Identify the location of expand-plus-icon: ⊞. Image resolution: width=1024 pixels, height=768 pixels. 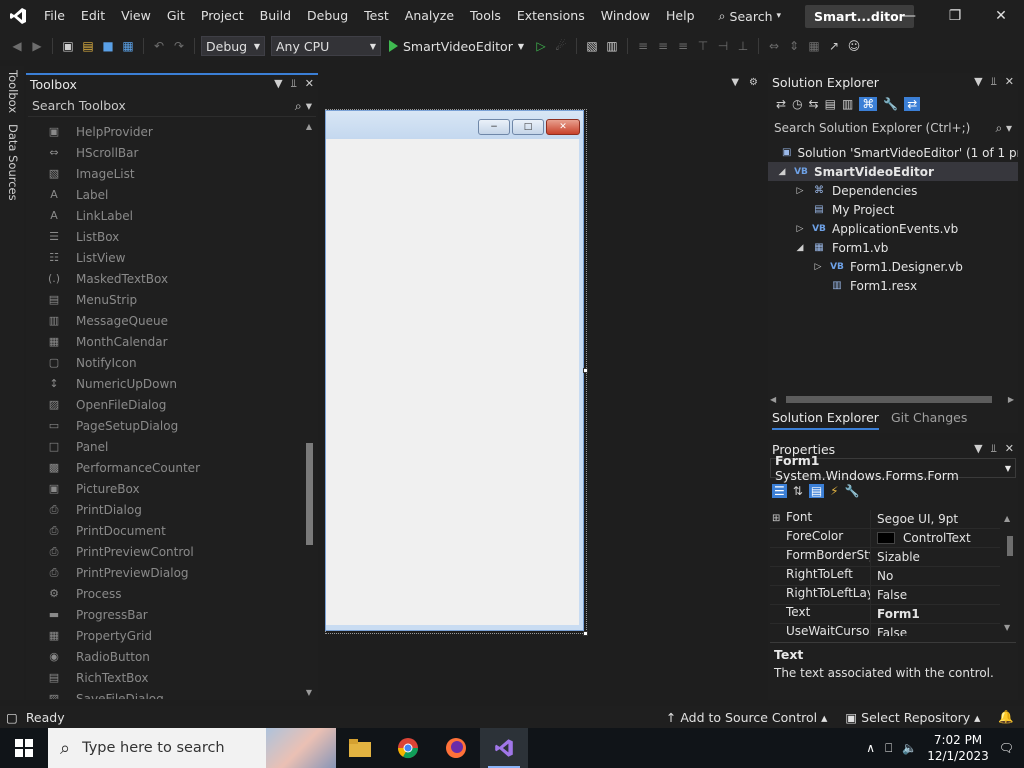
(776, 518).